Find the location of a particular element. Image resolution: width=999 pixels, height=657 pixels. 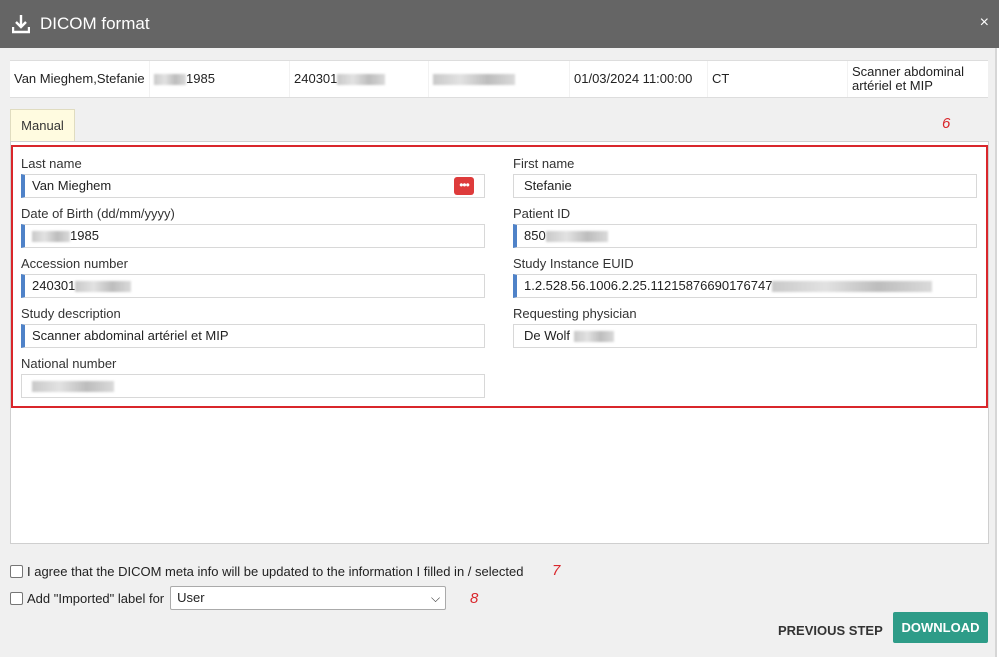

dialog-title: DICOM format is located at coordinates (95, 23).